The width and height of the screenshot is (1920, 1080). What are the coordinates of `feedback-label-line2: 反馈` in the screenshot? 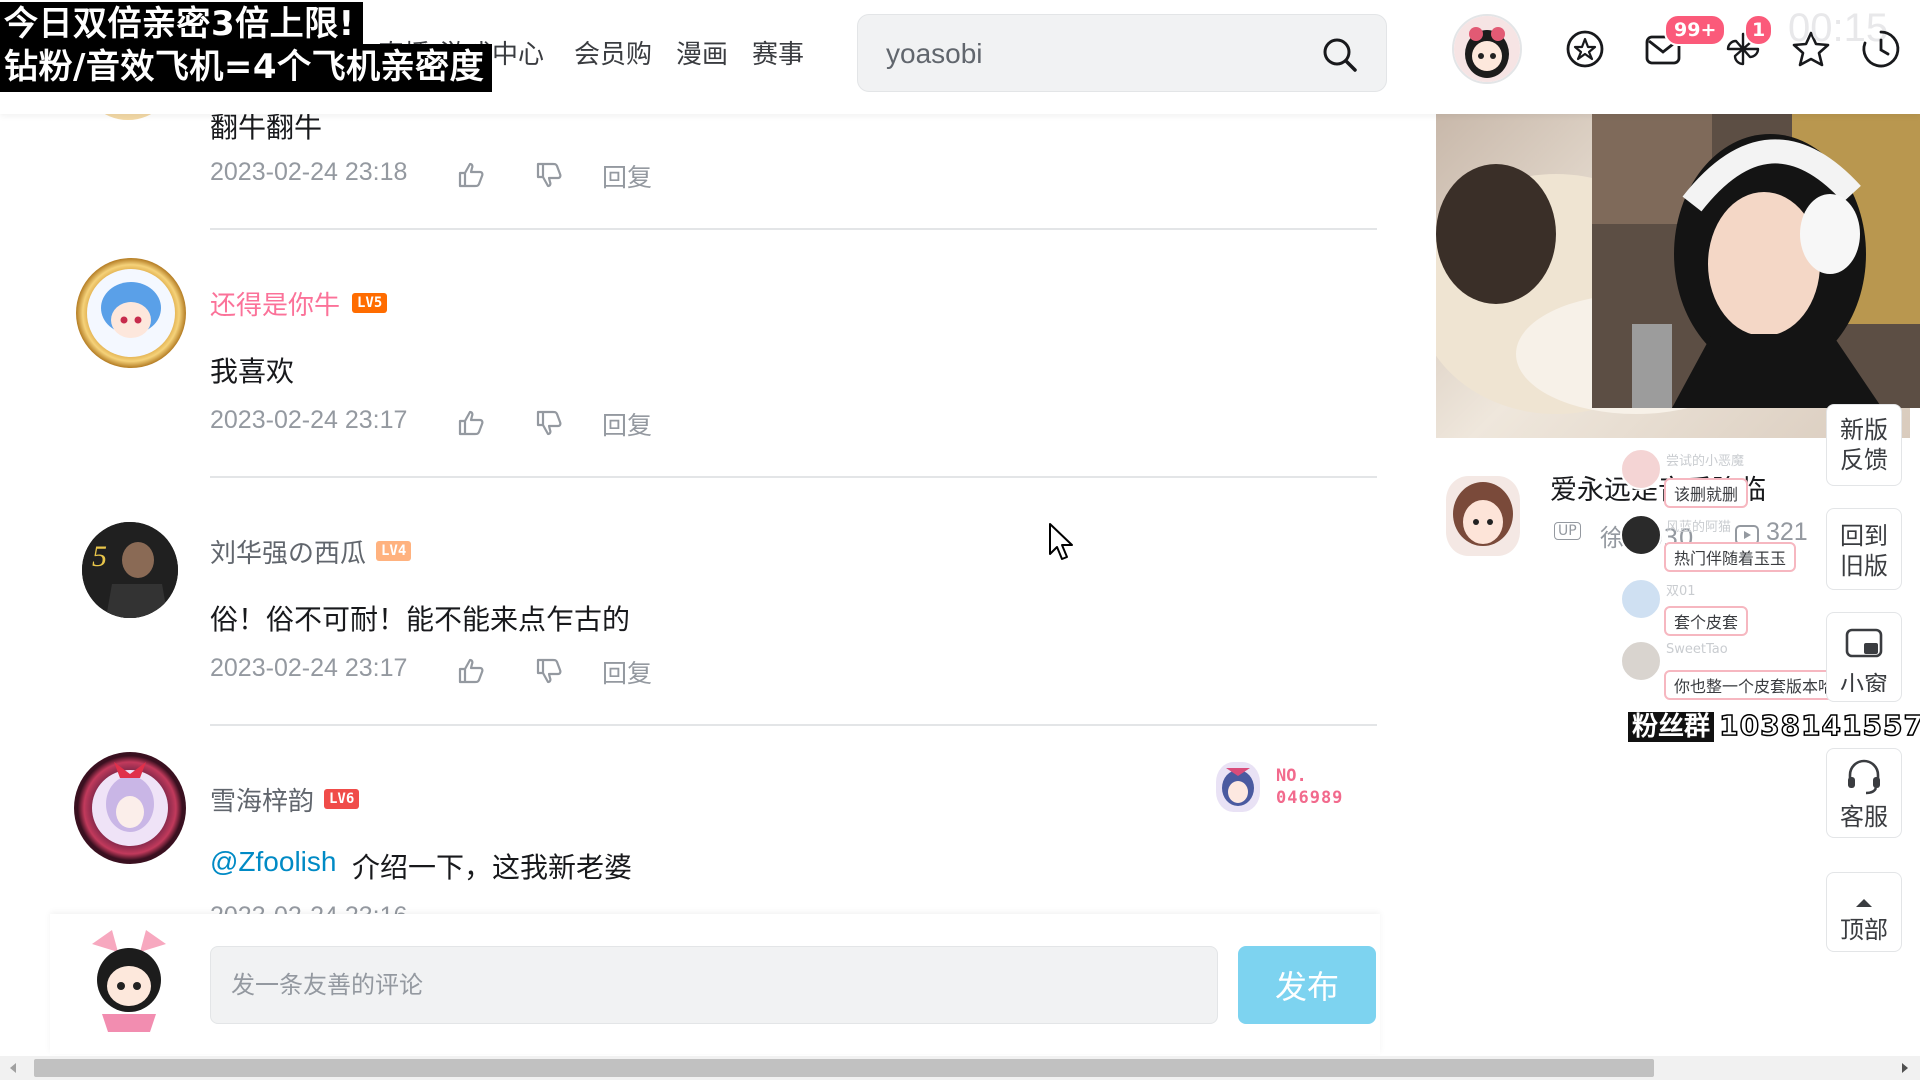 It's located at (1864, 460).